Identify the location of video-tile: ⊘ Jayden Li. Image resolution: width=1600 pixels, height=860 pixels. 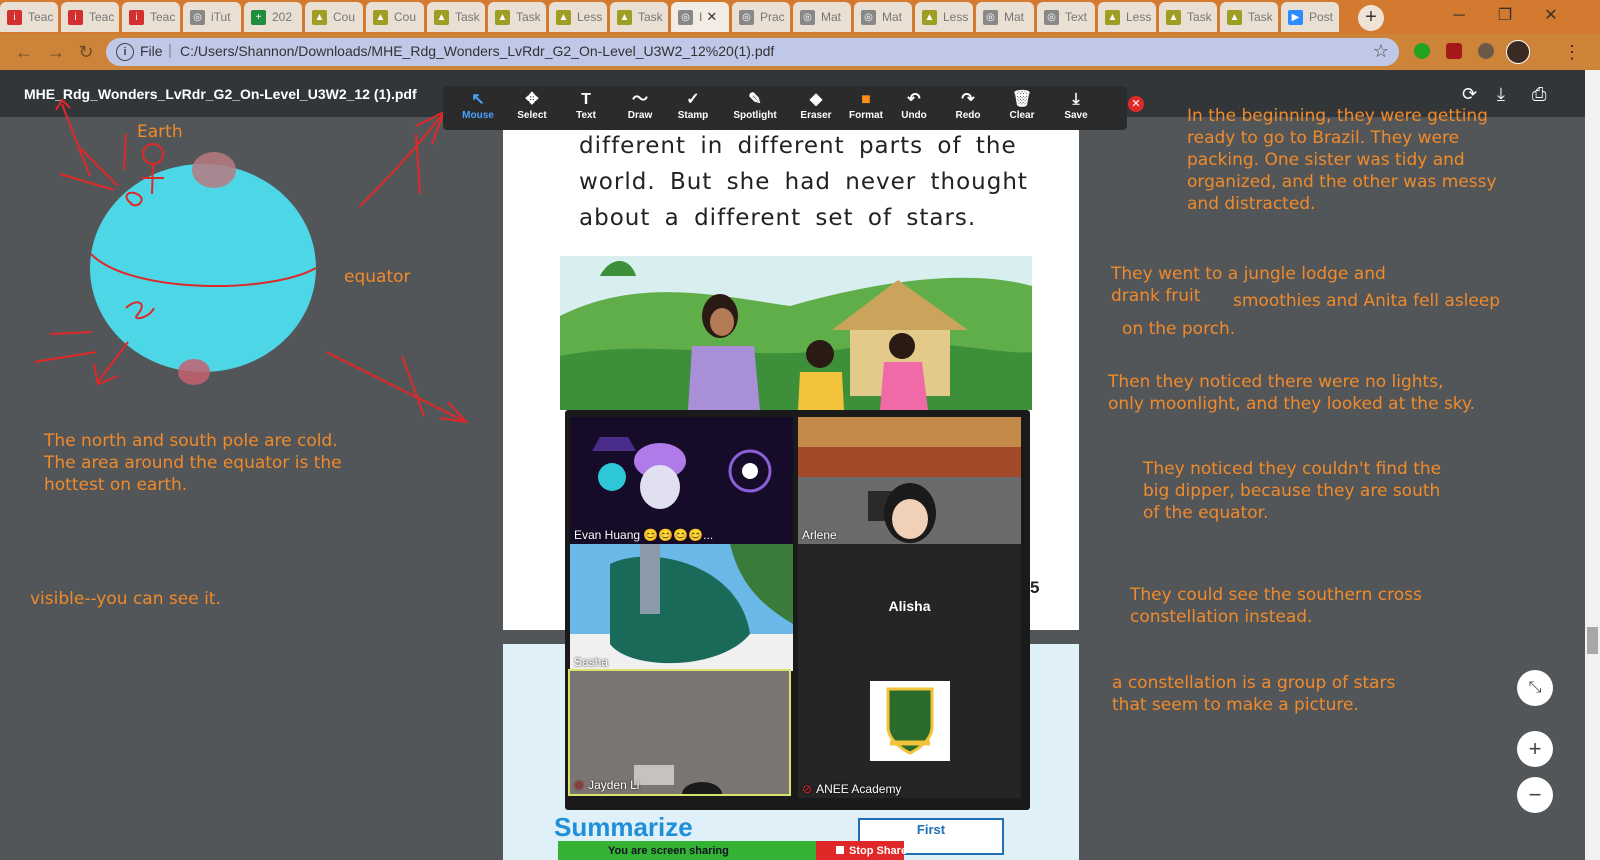
(679, 732).